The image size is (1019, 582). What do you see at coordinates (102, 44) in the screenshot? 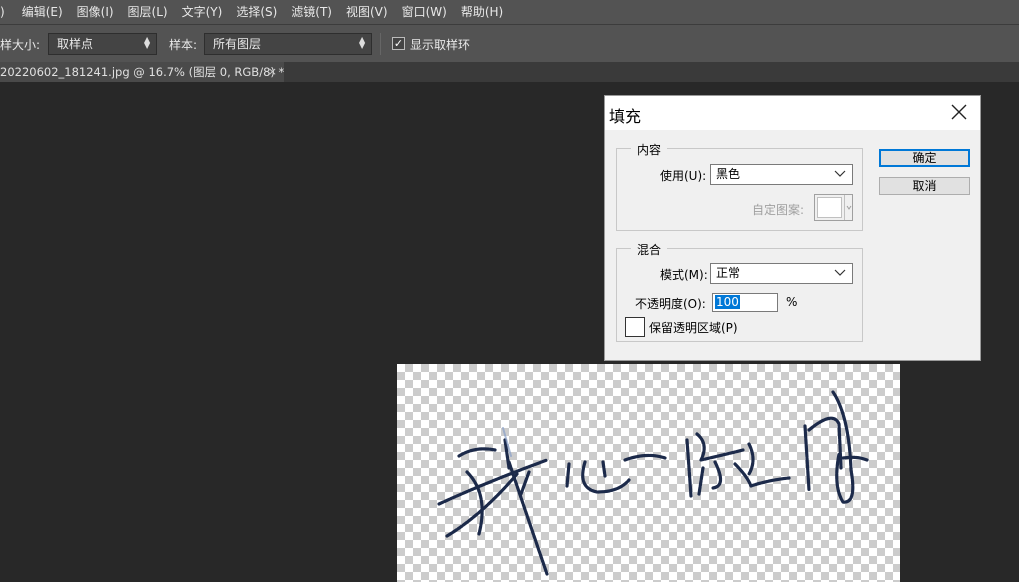
I see `sample-size-select: 取样点 ▲ ▼` at bounding box center [102, 44].